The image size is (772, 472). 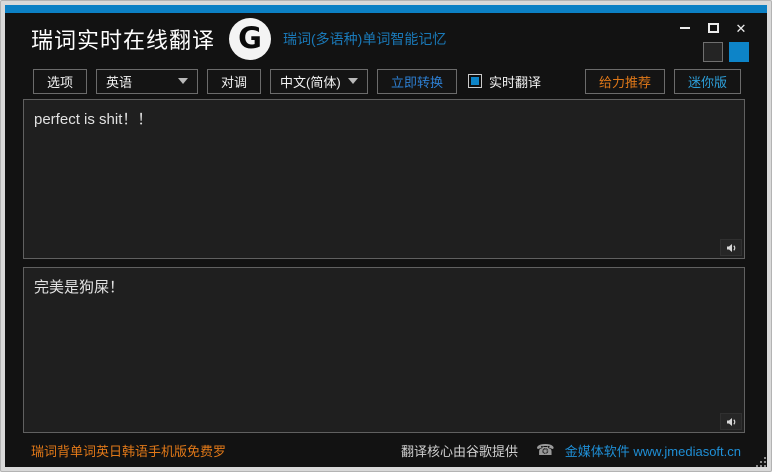 I want to click on source-language-value: 英语, so click(x=119, y=82).